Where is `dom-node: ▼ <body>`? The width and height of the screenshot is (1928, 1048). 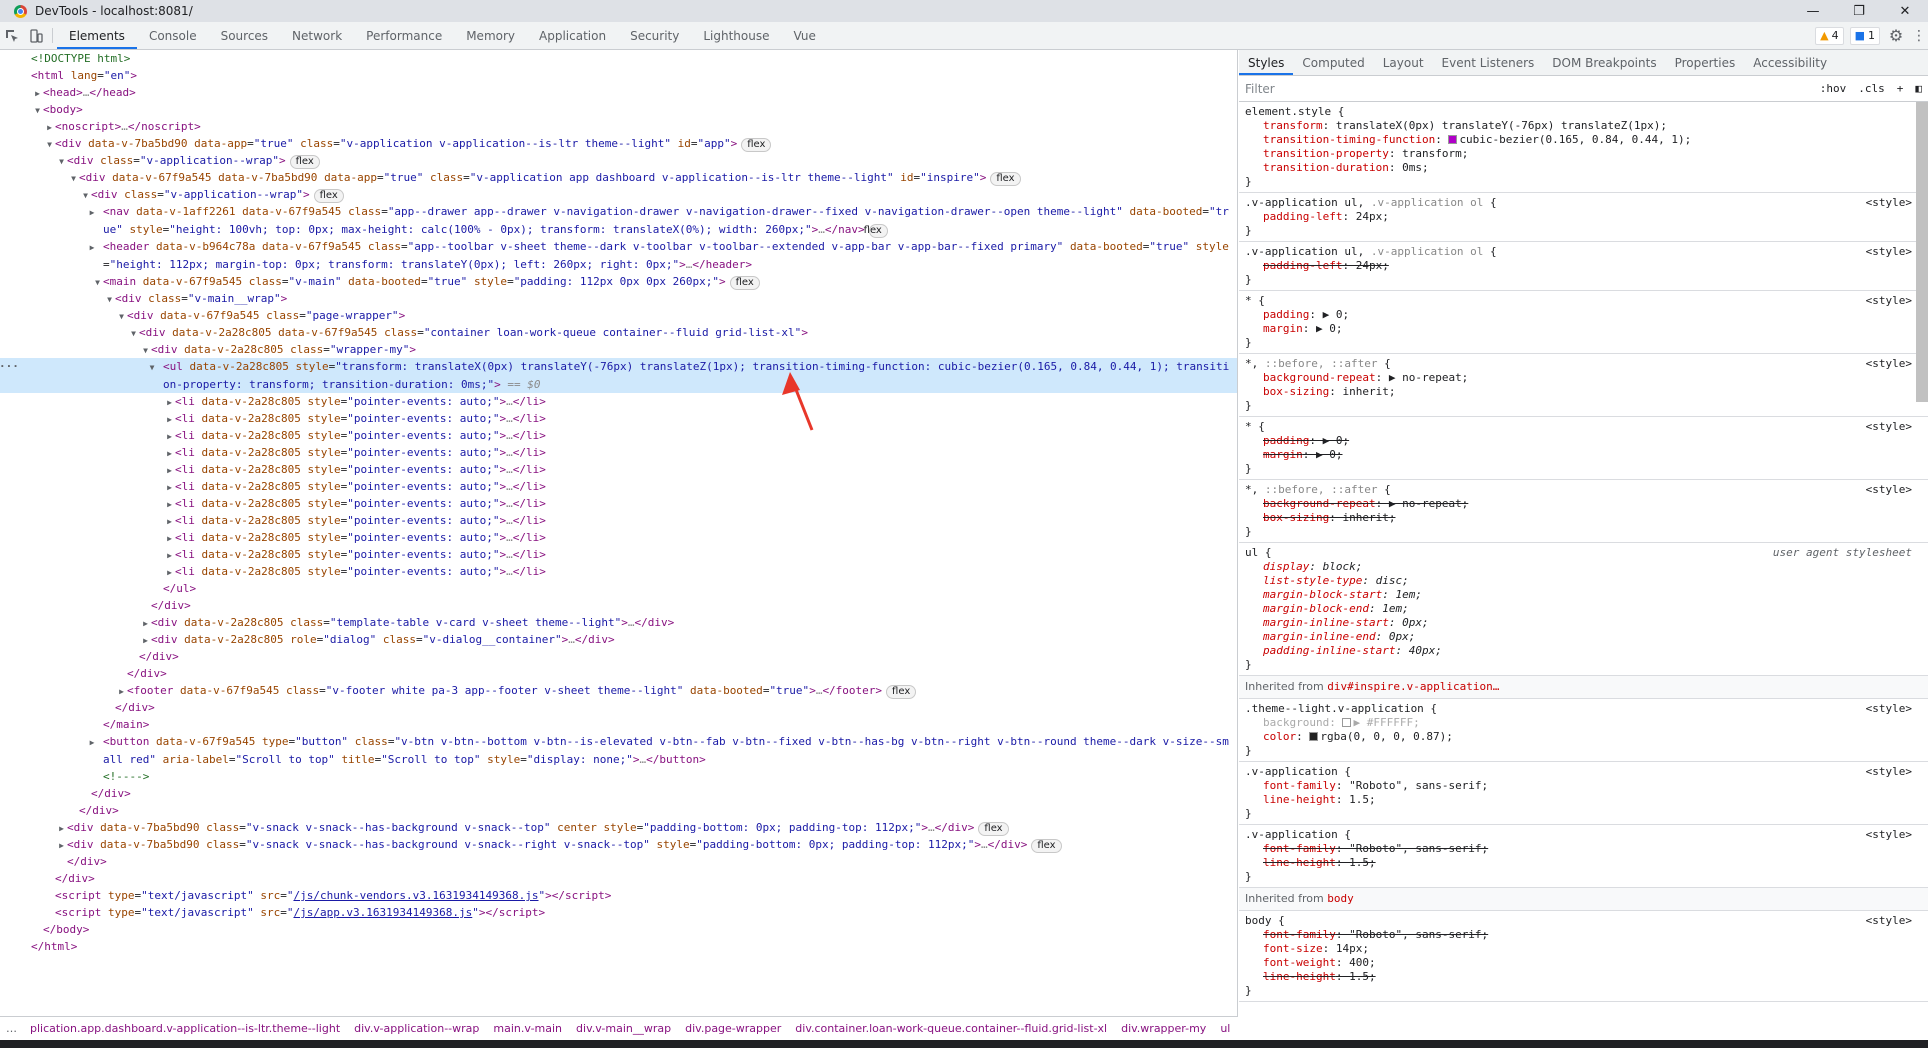 dom-node: ▼ <body> is located at coordinates (618, 109).